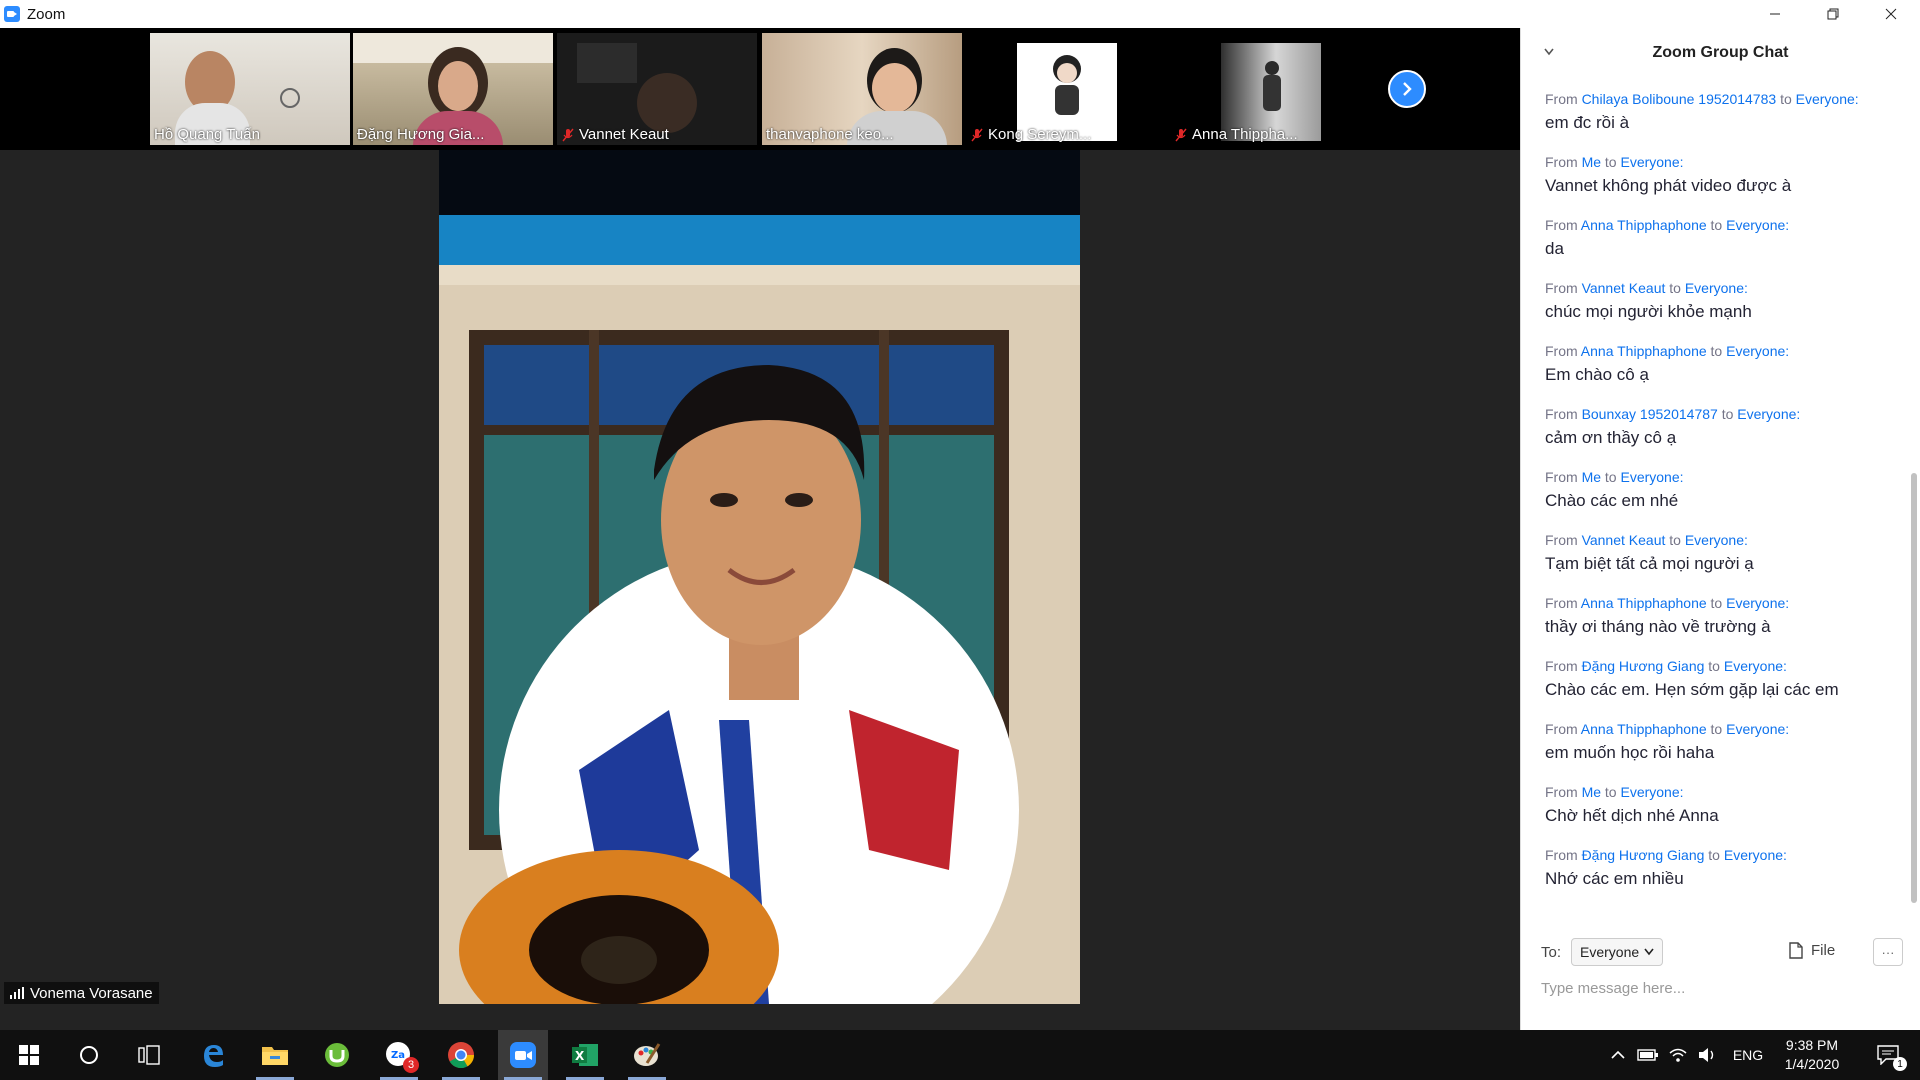 This screenshot has height=1080, width=1920. I want to click on participant-name: Vannet Keaut, so click(624, 134).